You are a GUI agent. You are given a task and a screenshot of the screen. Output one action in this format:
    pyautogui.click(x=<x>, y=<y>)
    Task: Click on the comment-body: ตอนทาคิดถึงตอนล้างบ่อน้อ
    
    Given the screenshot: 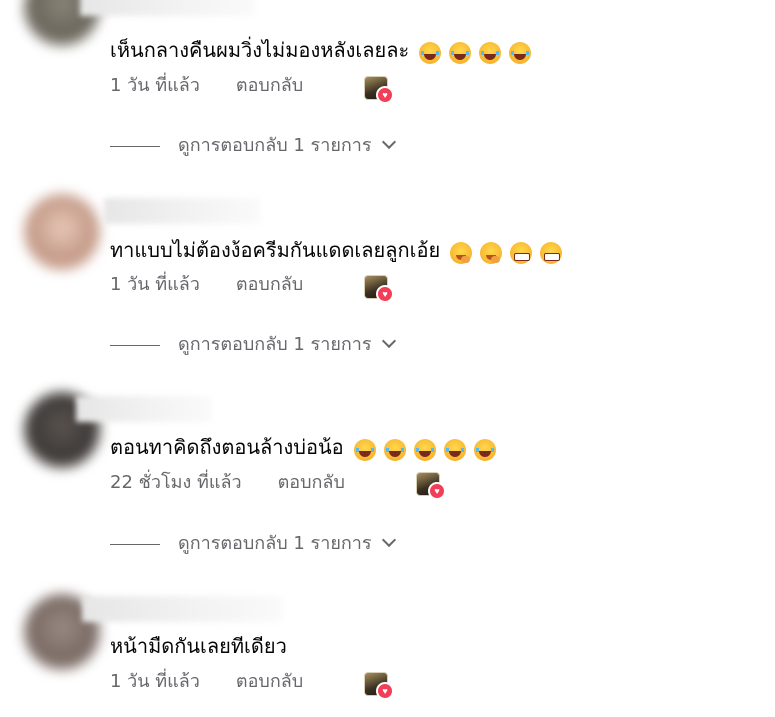 What is the action you would take?
    pyautogui.click(x=303, y=448)
    